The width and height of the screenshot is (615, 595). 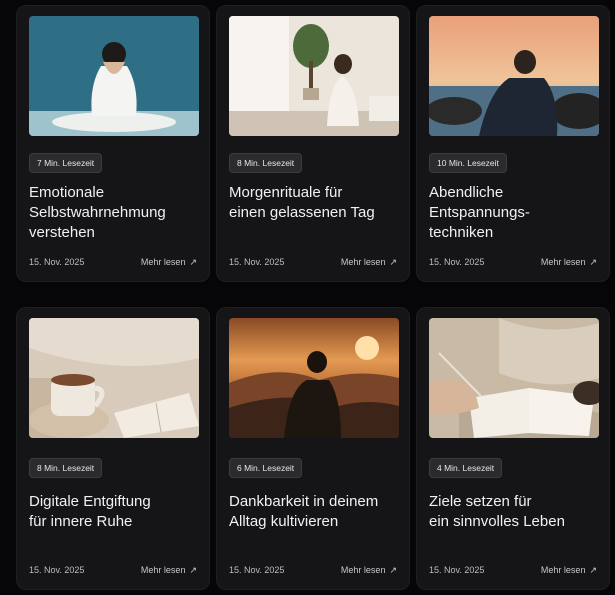 I want to click on read-time-badge: 7 Min. Lesezeit, so click(x=66, y=163).